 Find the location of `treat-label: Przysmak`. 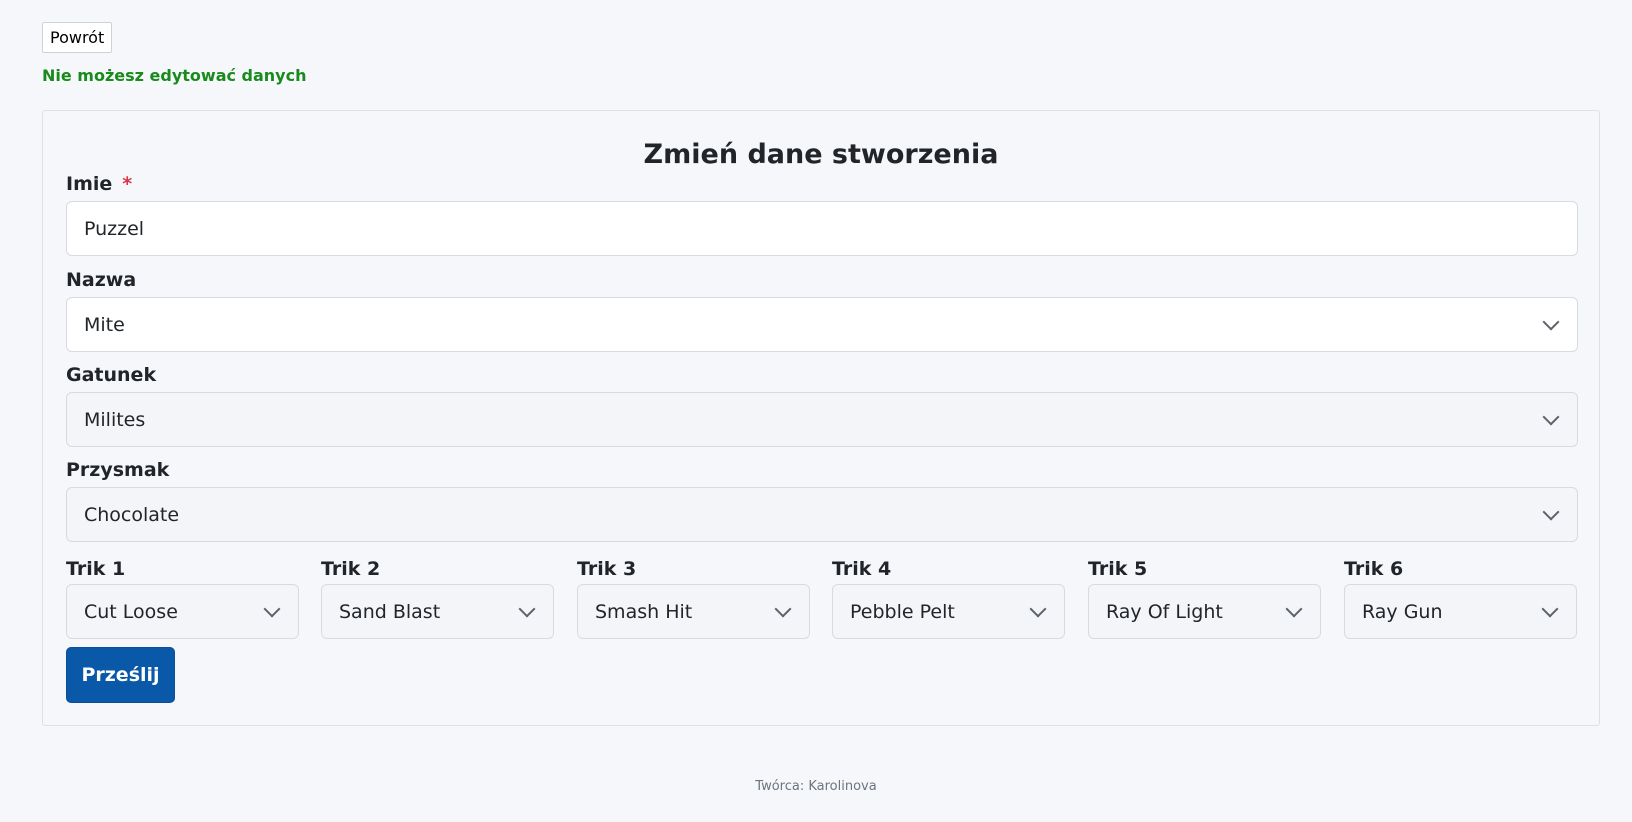

treat-label: Przysmak is located at coordinates (117, 470).